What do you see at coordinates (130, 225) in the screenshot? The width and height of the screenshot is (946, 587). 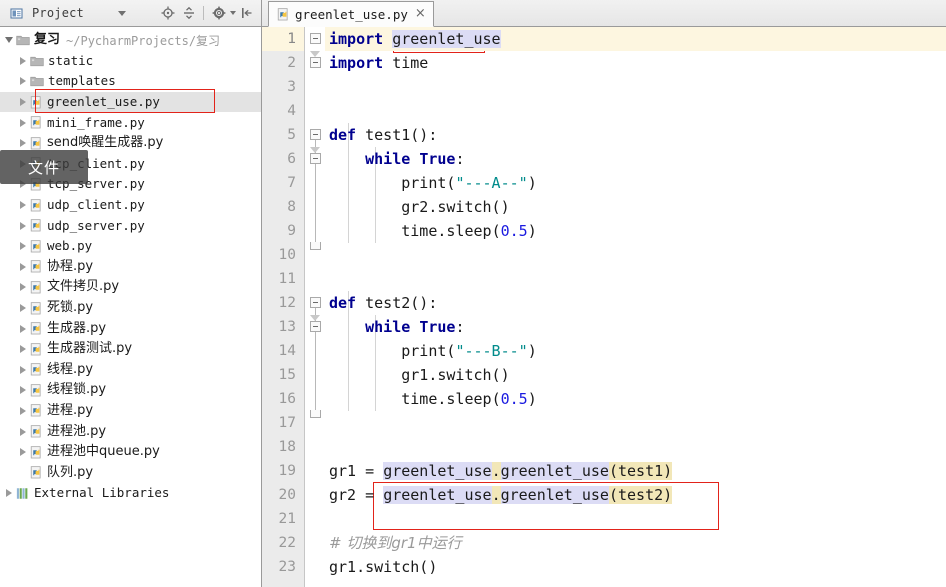 I see `tree-row-9: udp_server.py` at bounding box center [130, 225].